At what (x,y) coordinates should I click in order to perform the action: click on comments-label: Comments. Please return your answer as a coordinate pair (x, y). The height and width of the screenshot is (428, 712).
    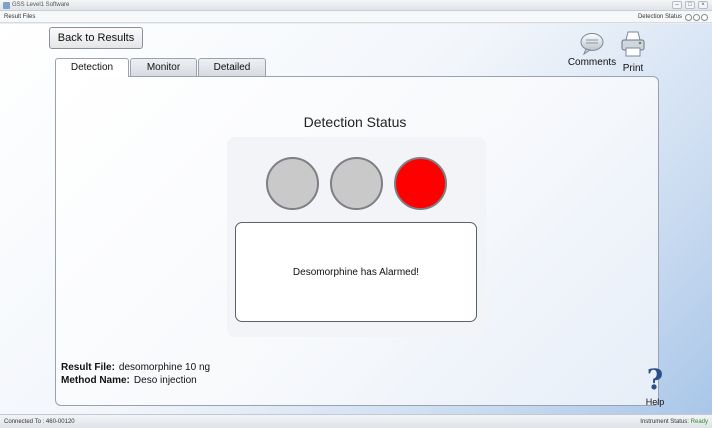
    Looking at the image, I should click on (592, 62).